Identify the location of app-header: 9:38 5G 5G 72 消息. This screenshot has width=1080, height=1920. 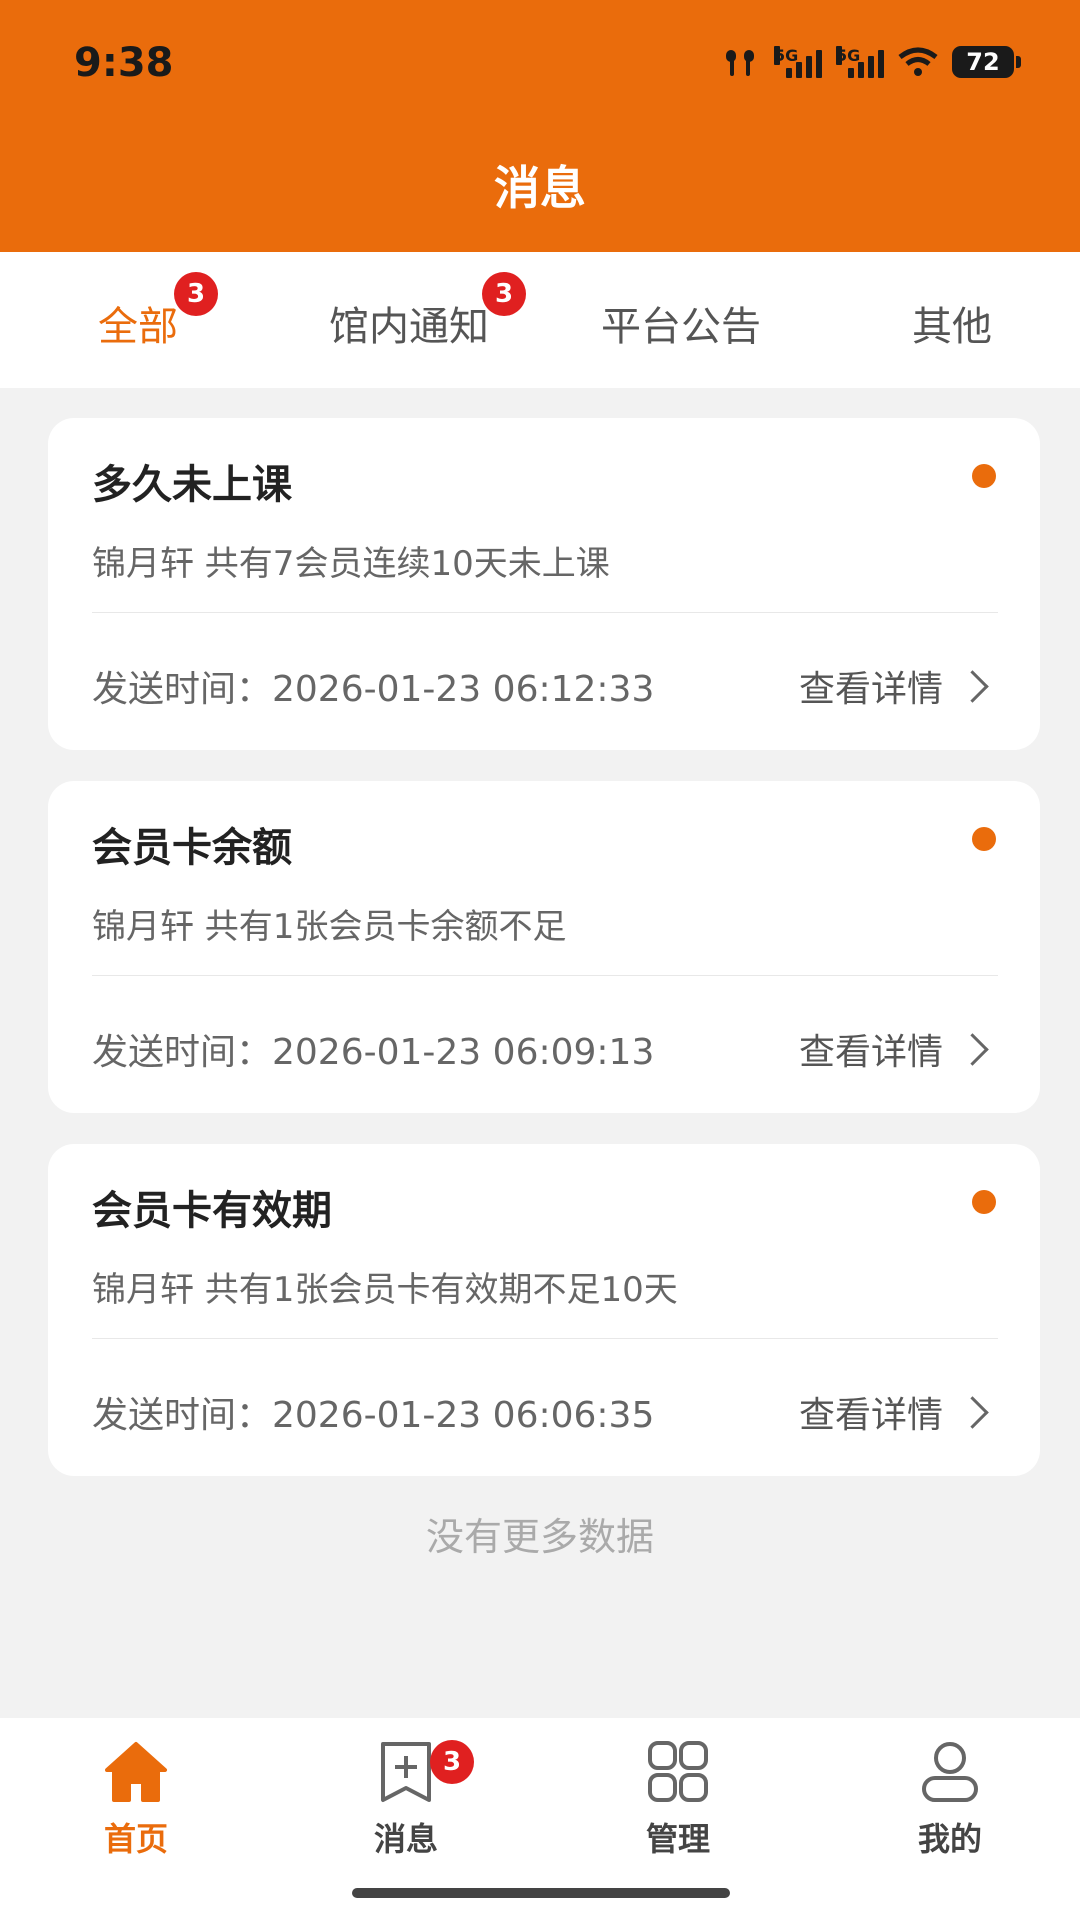
(540, 126).